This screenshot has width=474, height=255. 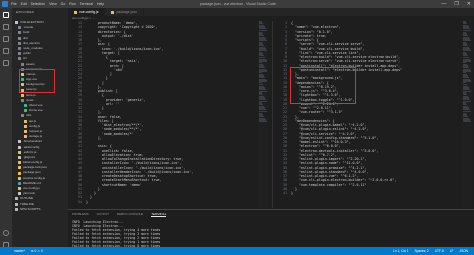 I want to click on code-text: "vue-template-compiler": "^2.6.11", so click(x=329, y=184).